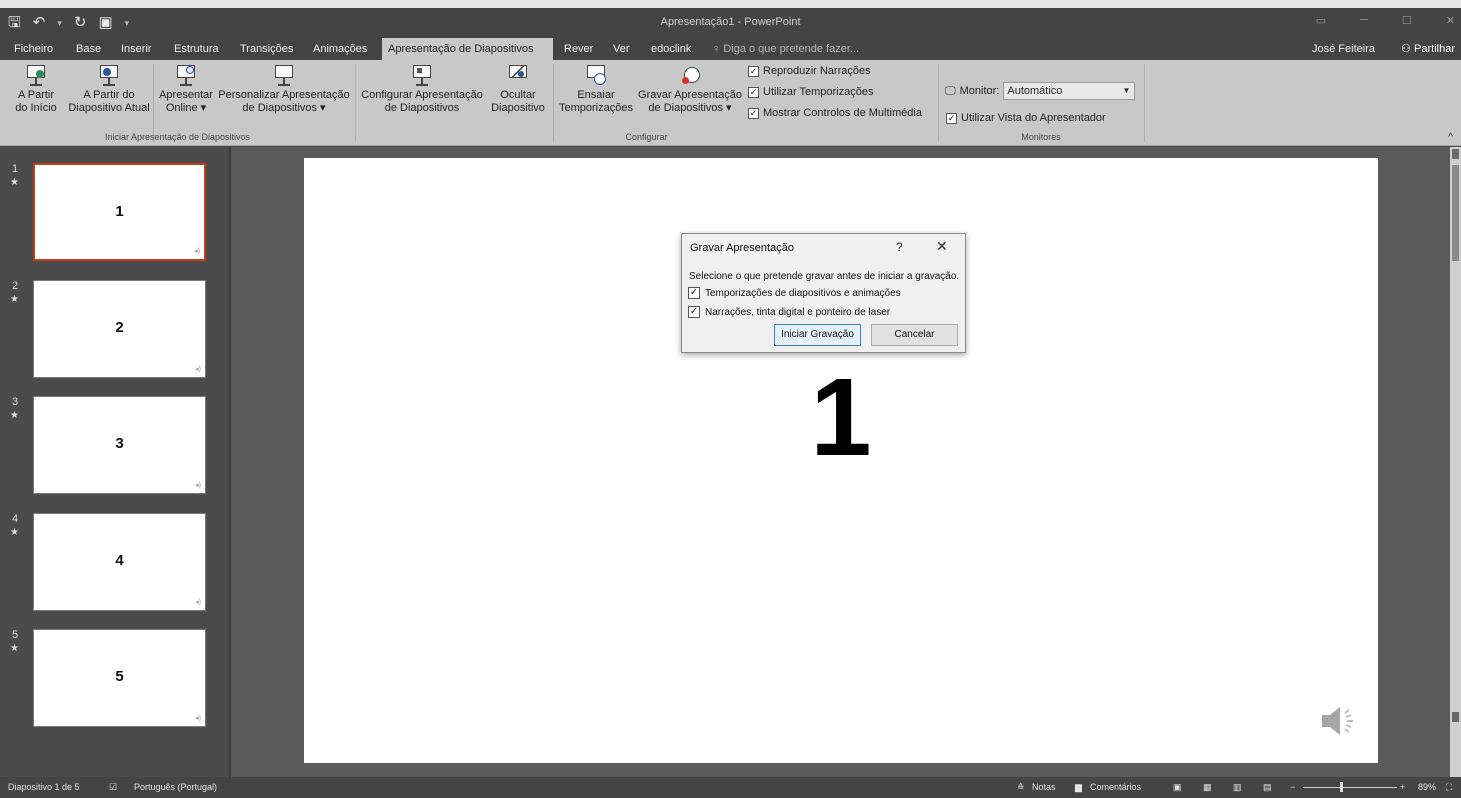  Describe the element at coordinates (1385, 20) in the screenshot. I see `window-controls: ▭ ─ ☐ ✕` at that location.